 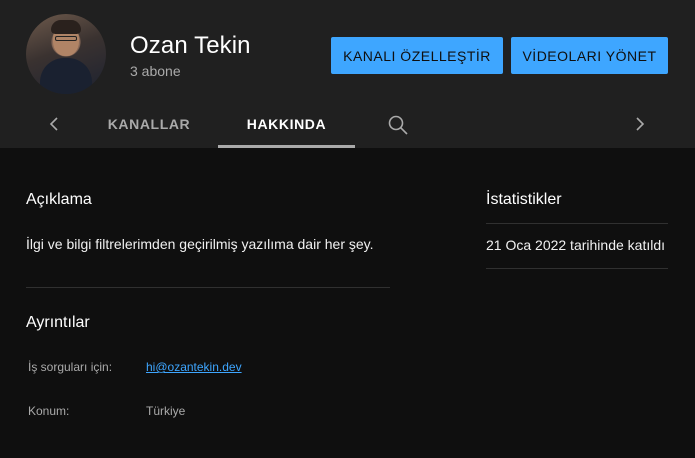 I want to click on subscriber-count: 3 abone, so click(x=155, y=71).